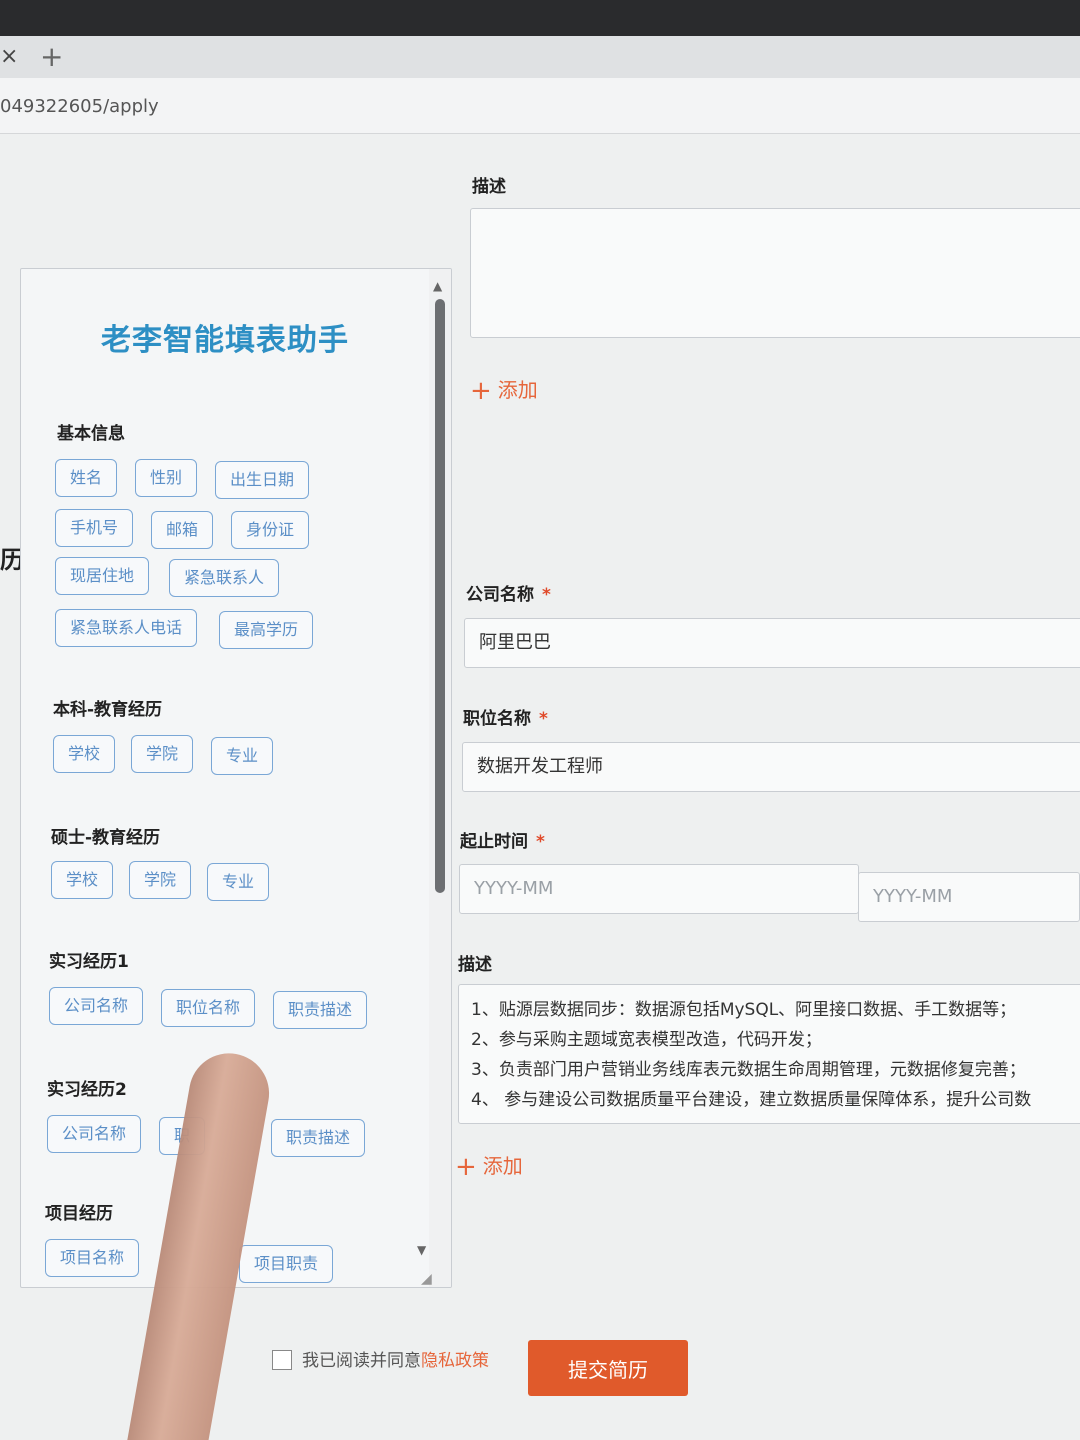  I want to click on position-input: 数据开发工程师, so click(771, 767).